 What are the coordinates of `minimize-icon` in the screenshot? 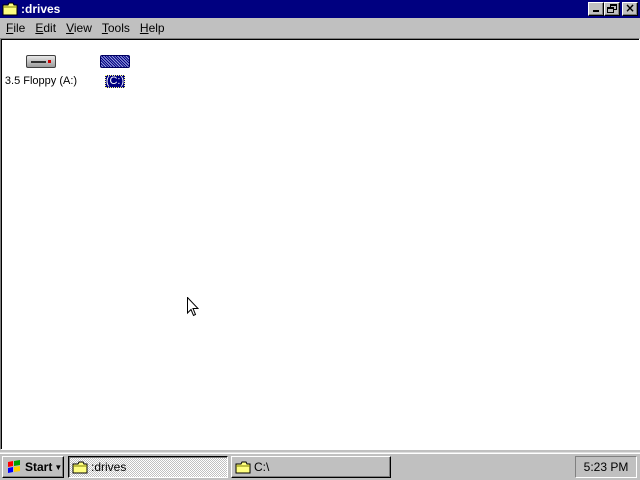 It's located at (596, 11).